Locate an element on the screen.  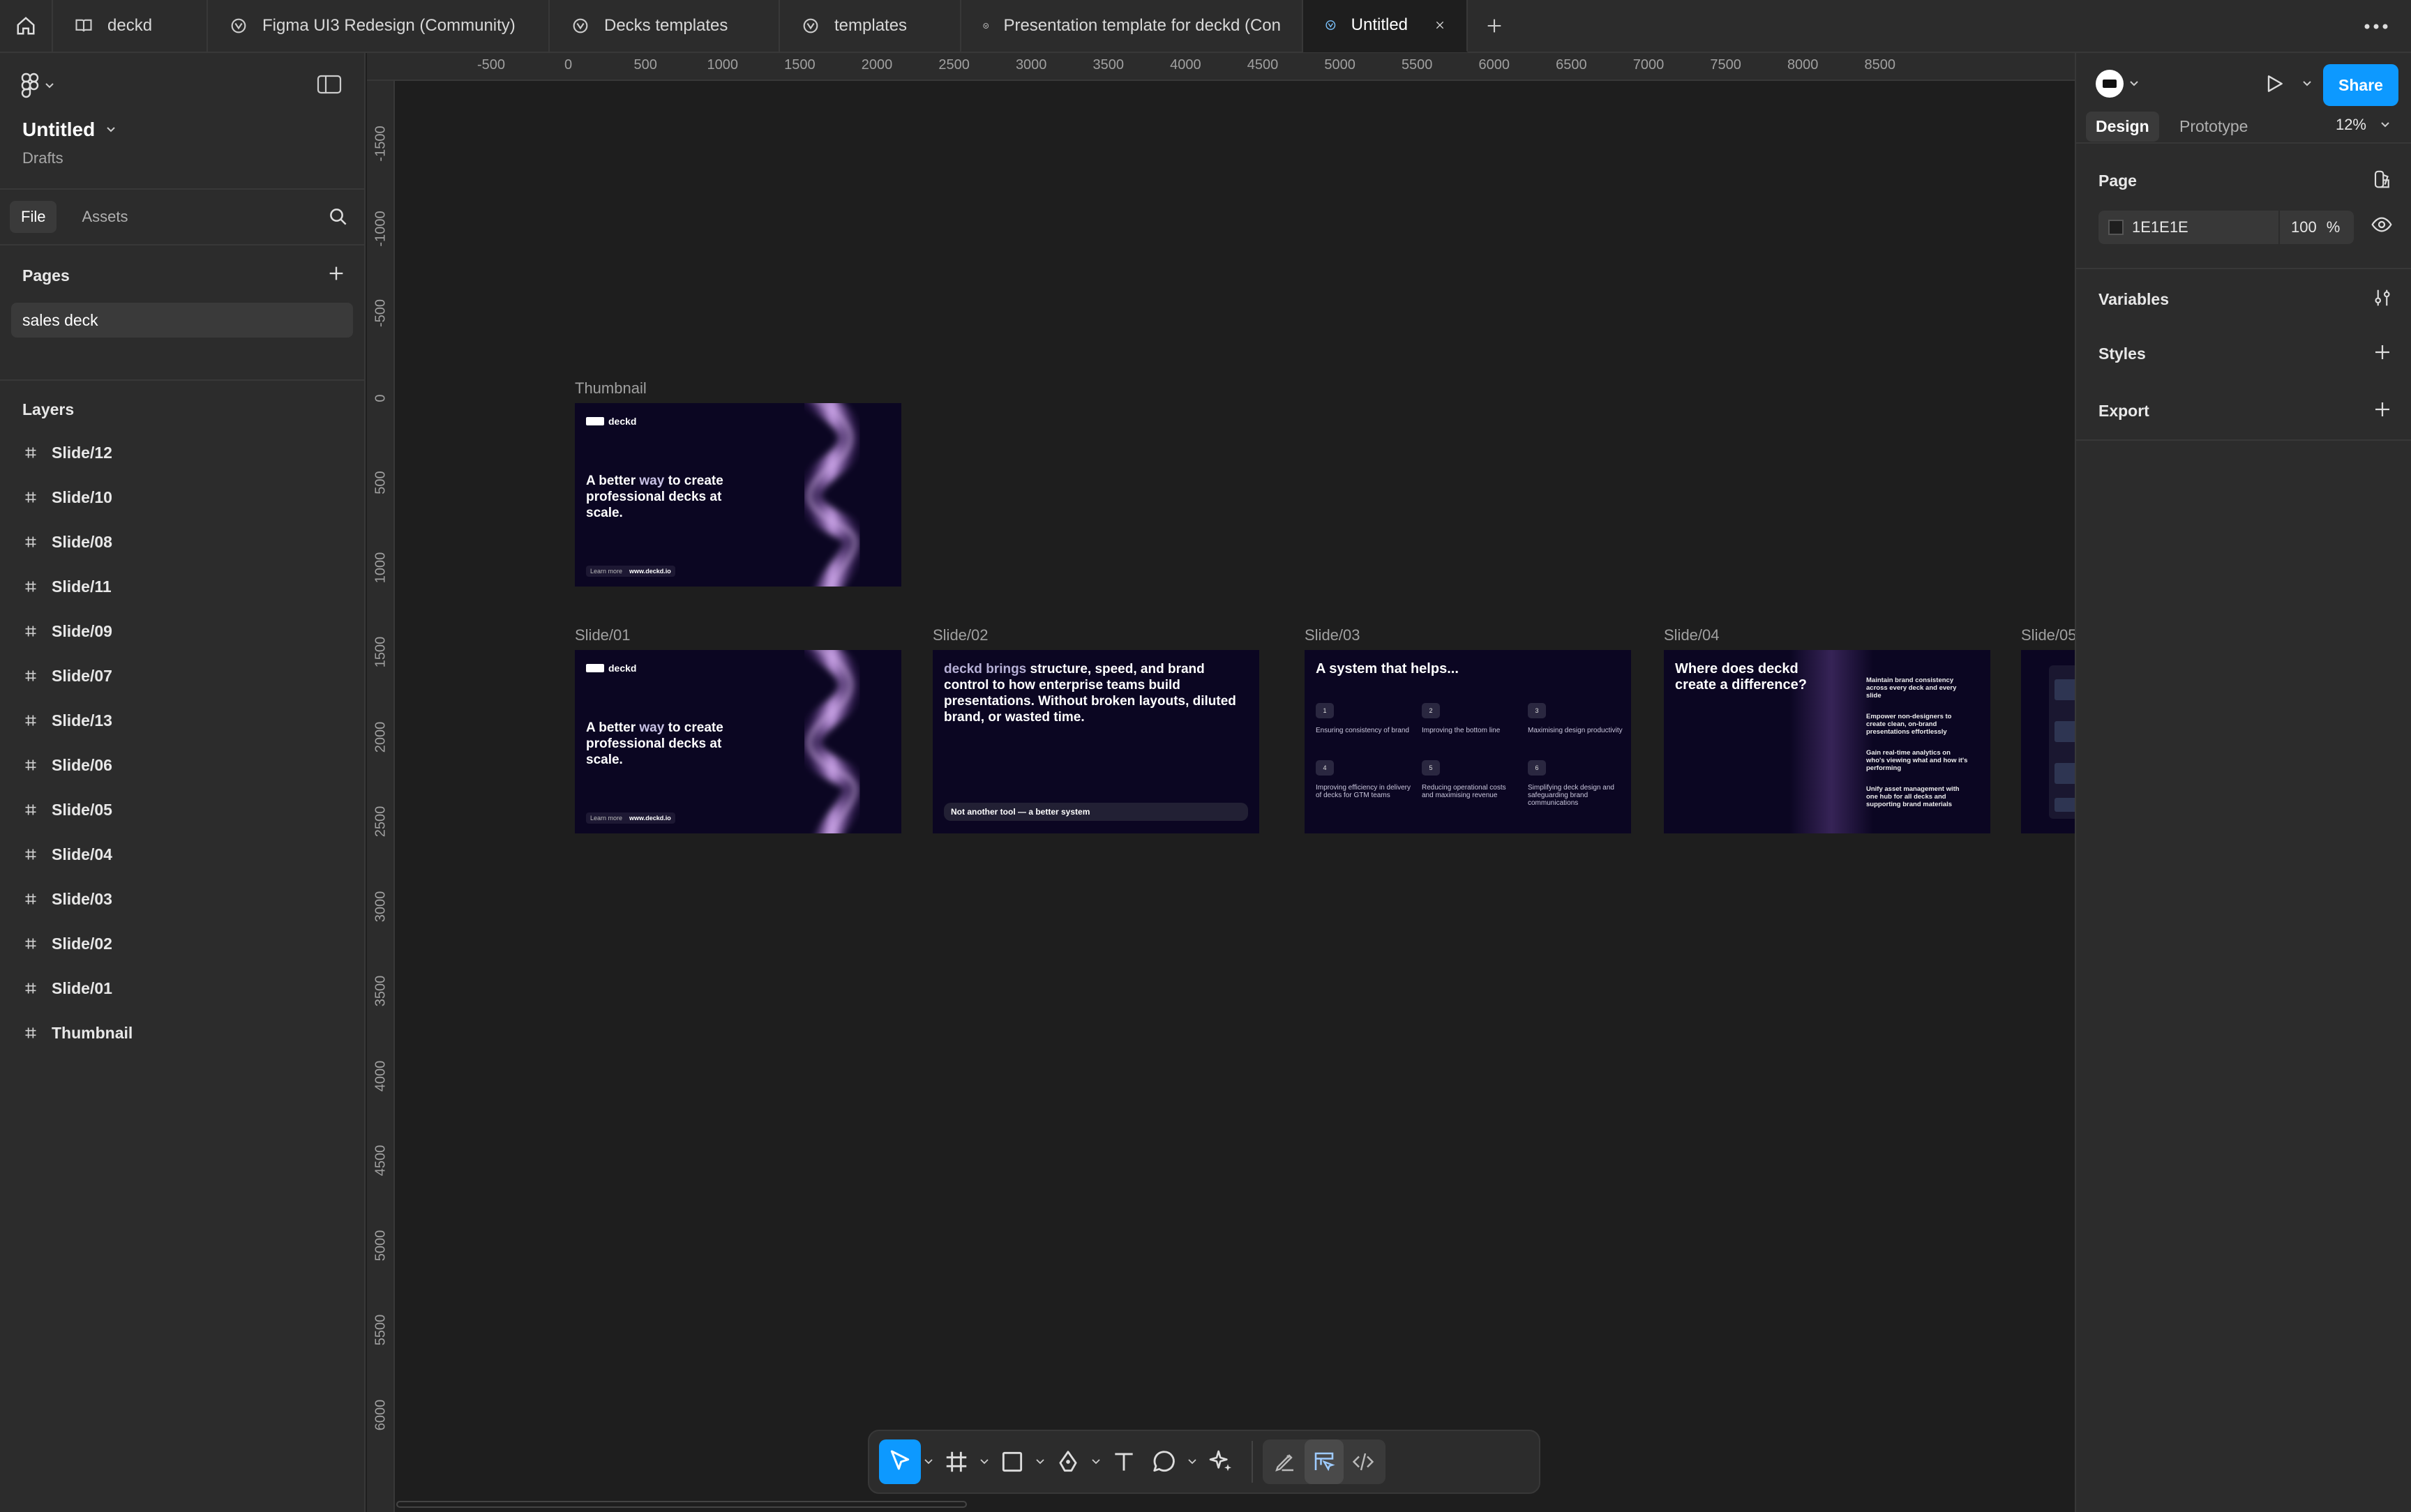
layer-name: Slide/09 is located at coordinates (82, 630).